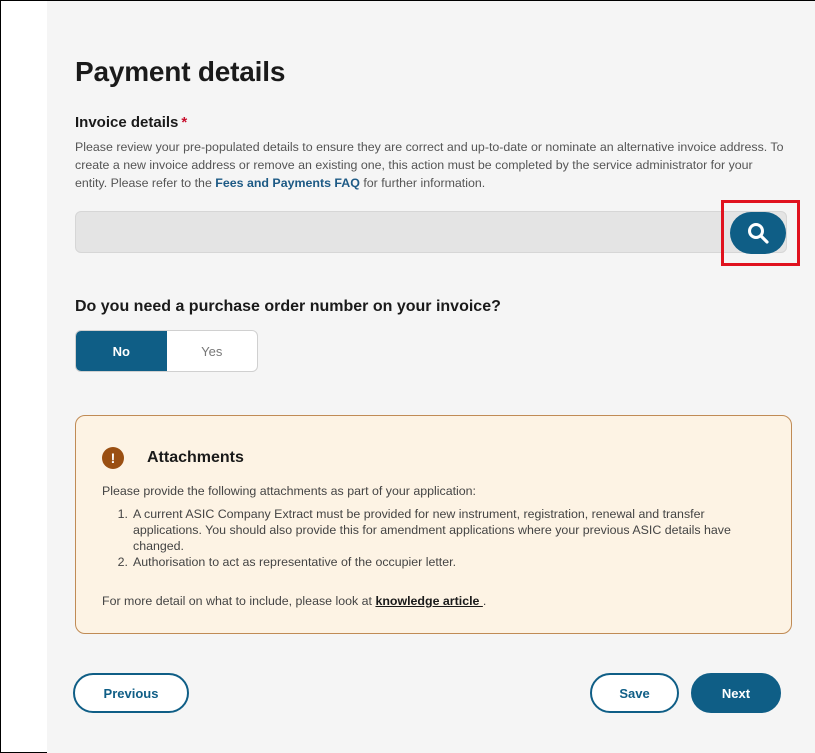 The height and width of the screenshot is (753, 815). What do you see at coordinates (180, 71) in the screenshot?
I see `page-title: Payment details` at bounding box center [180, 71].